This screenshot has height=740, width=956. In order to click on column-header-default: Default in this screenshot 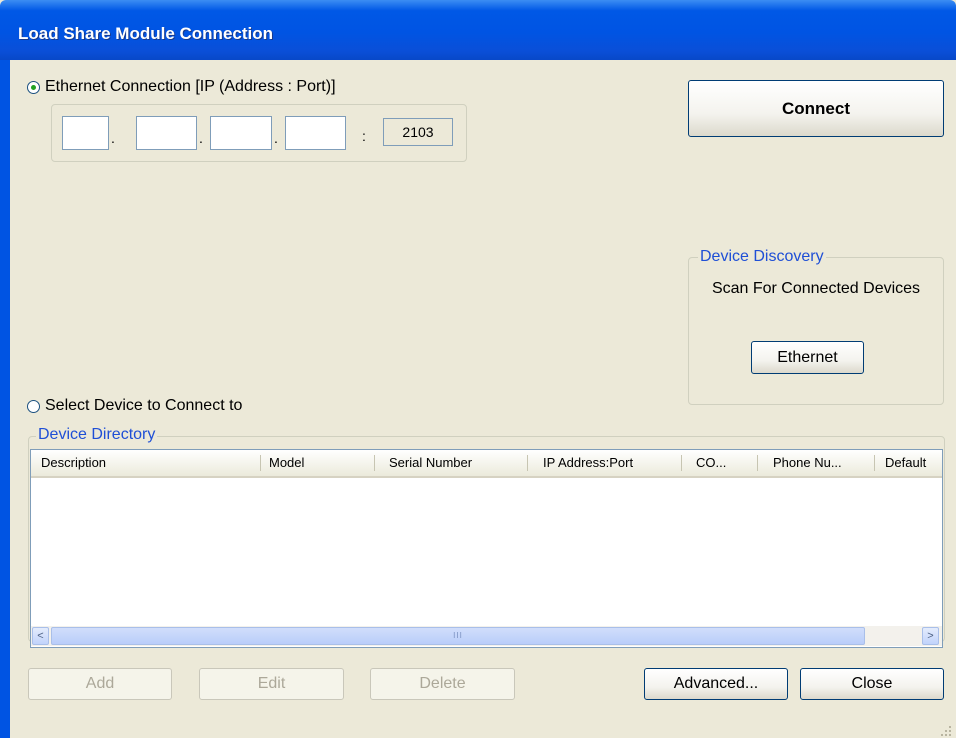, I will do `click(913, 463)`.